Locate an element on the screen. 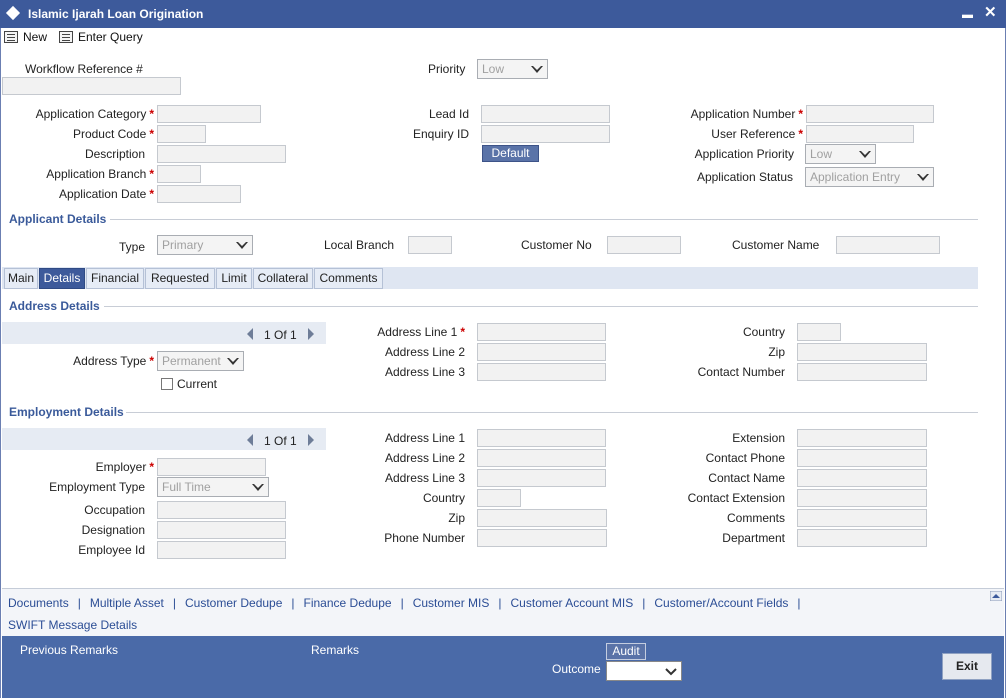 The height and width of the screenshot is (698, 1006). enquiry-id-input is located at coordinates (545, 134).